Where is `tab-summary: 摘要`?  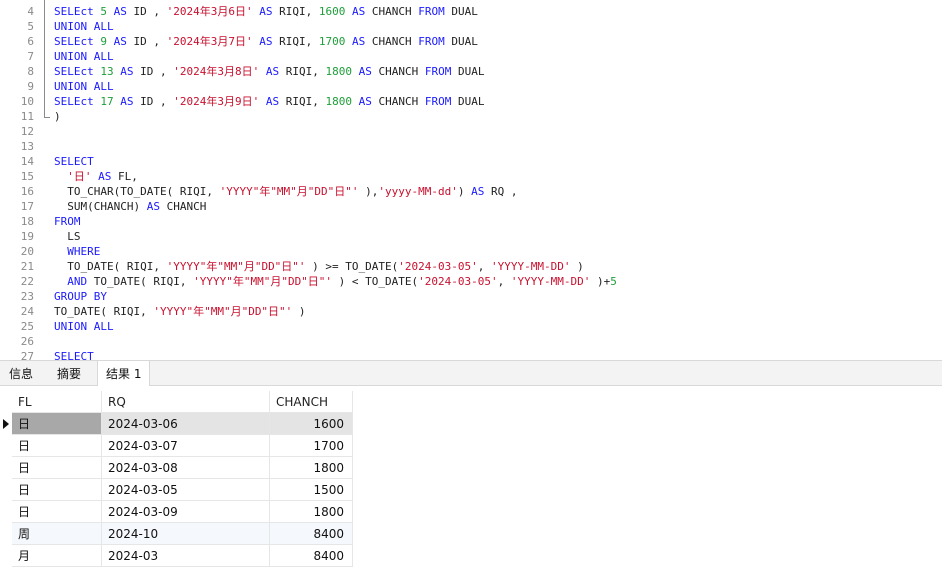
tab-summary: 摘要 is located at coordinates (69, 374).